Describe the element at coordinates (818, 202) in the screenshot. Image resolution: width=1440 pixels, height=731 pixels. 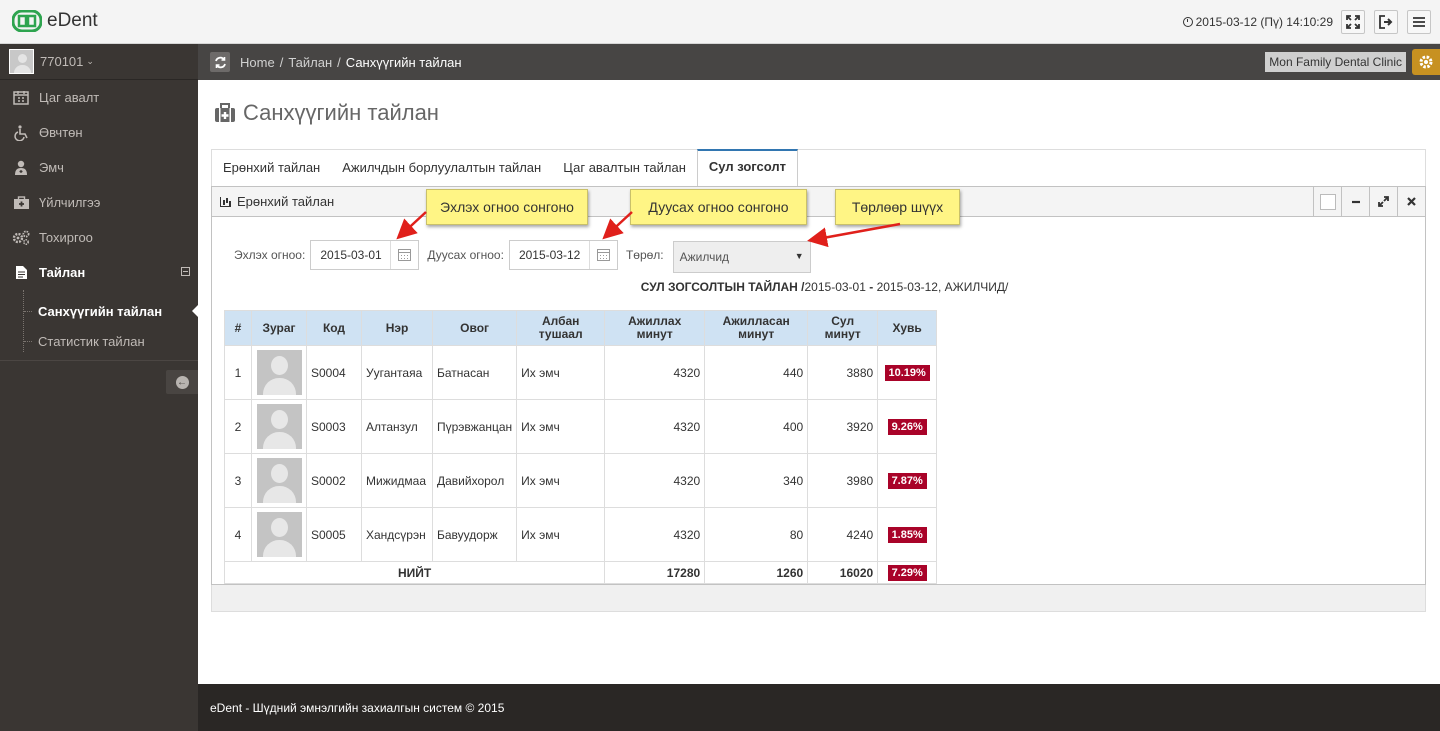
I see `widget-header: Ерөнхий тайлан` at that location.